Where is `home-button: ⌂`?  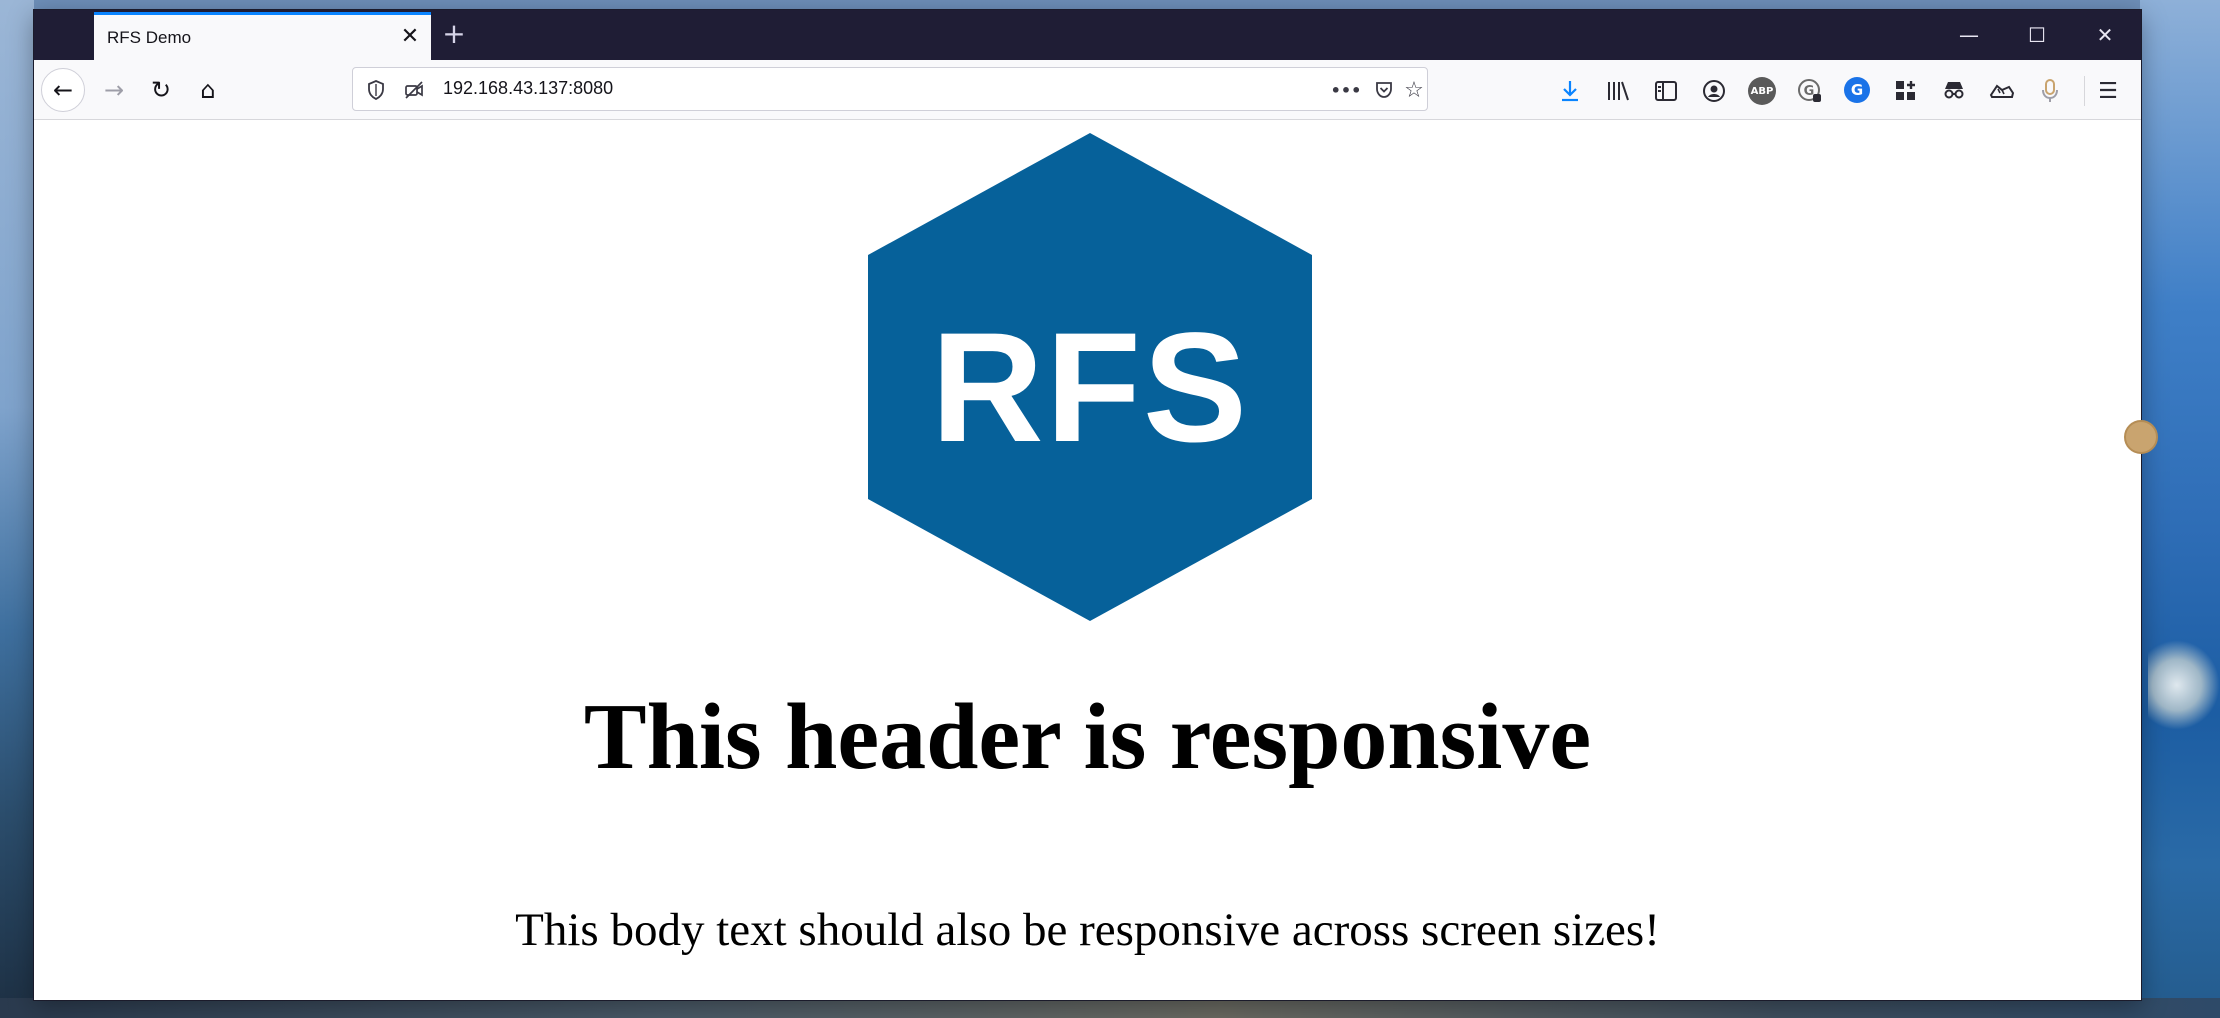 home-button: ⌂ is located at coordinates (208, 90).